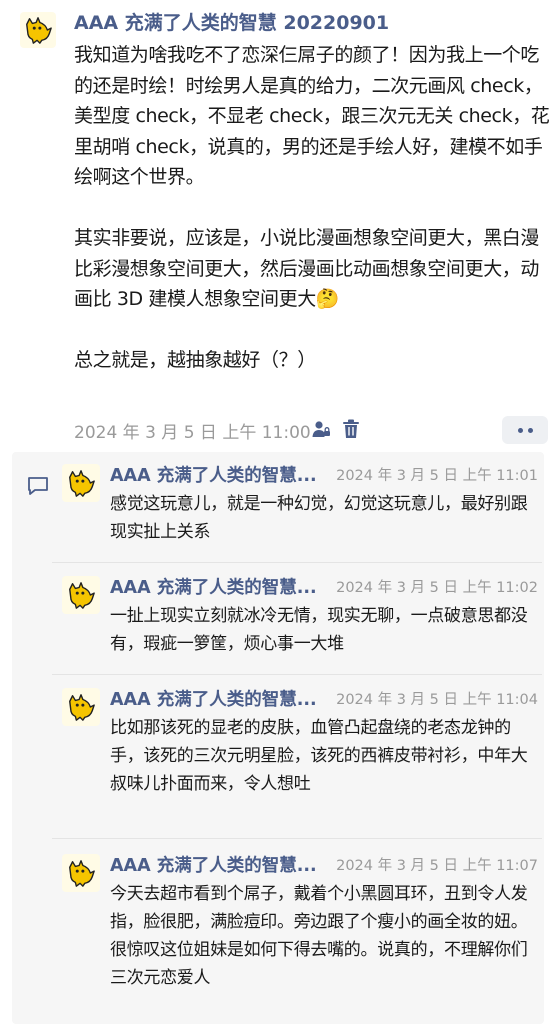 The height and width of the screenshot is (1024, 556). I want to click on post-timestamp: 2024 年 3 月 5 日 上午 11:00, so click(192, 433).